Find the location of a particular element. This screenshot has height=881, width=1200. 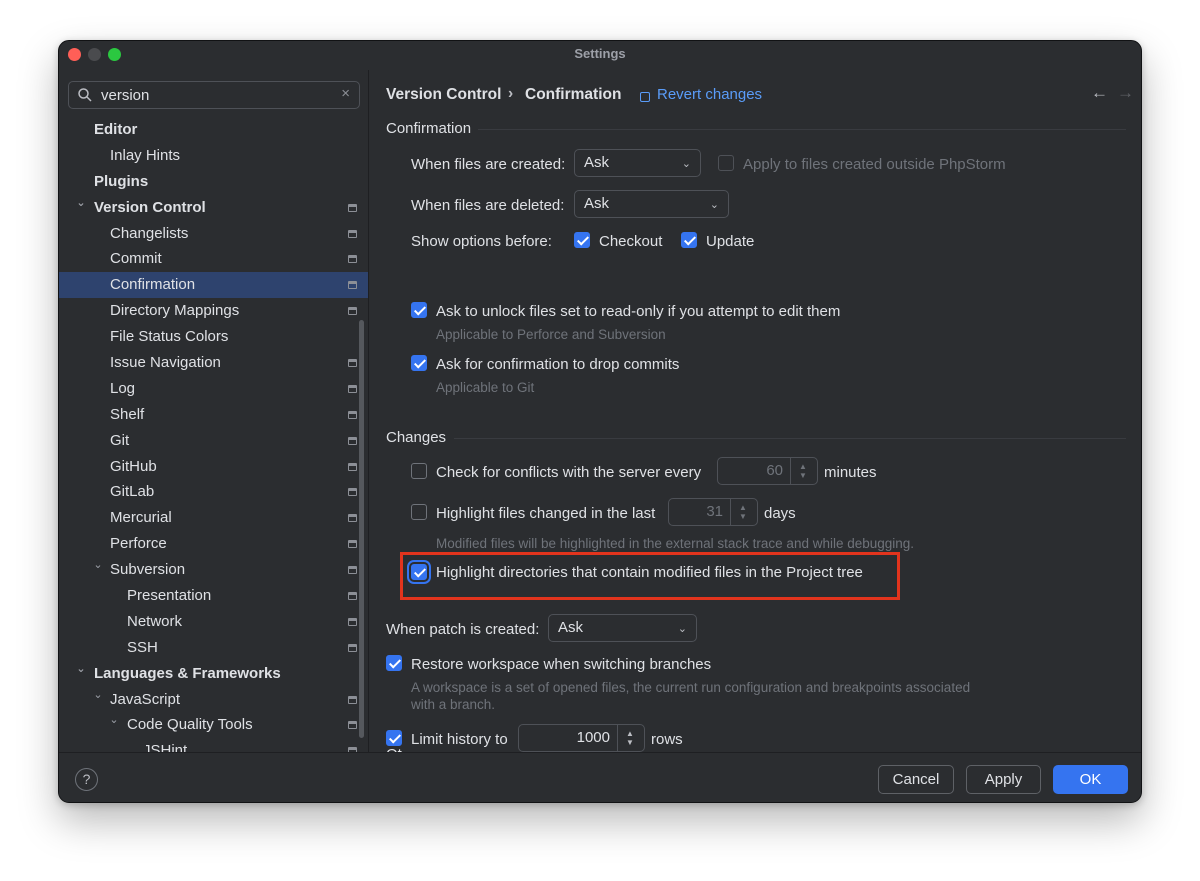

sidebar-item-label: Version Control is located at coordinates (150, 207).